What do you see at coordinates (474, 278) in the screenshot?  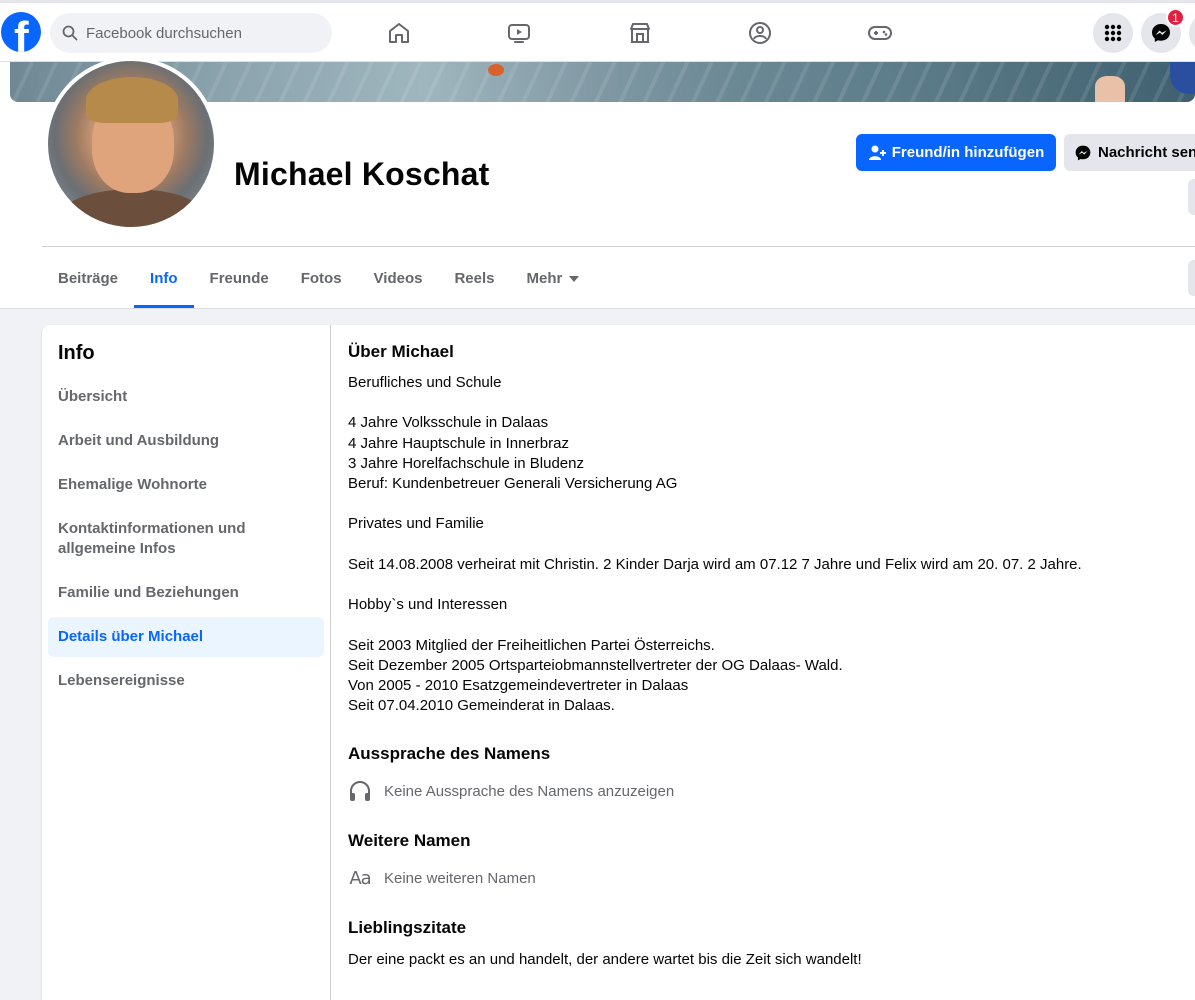 I see `tab-reels: Reels` at bounding box center [474, 278].